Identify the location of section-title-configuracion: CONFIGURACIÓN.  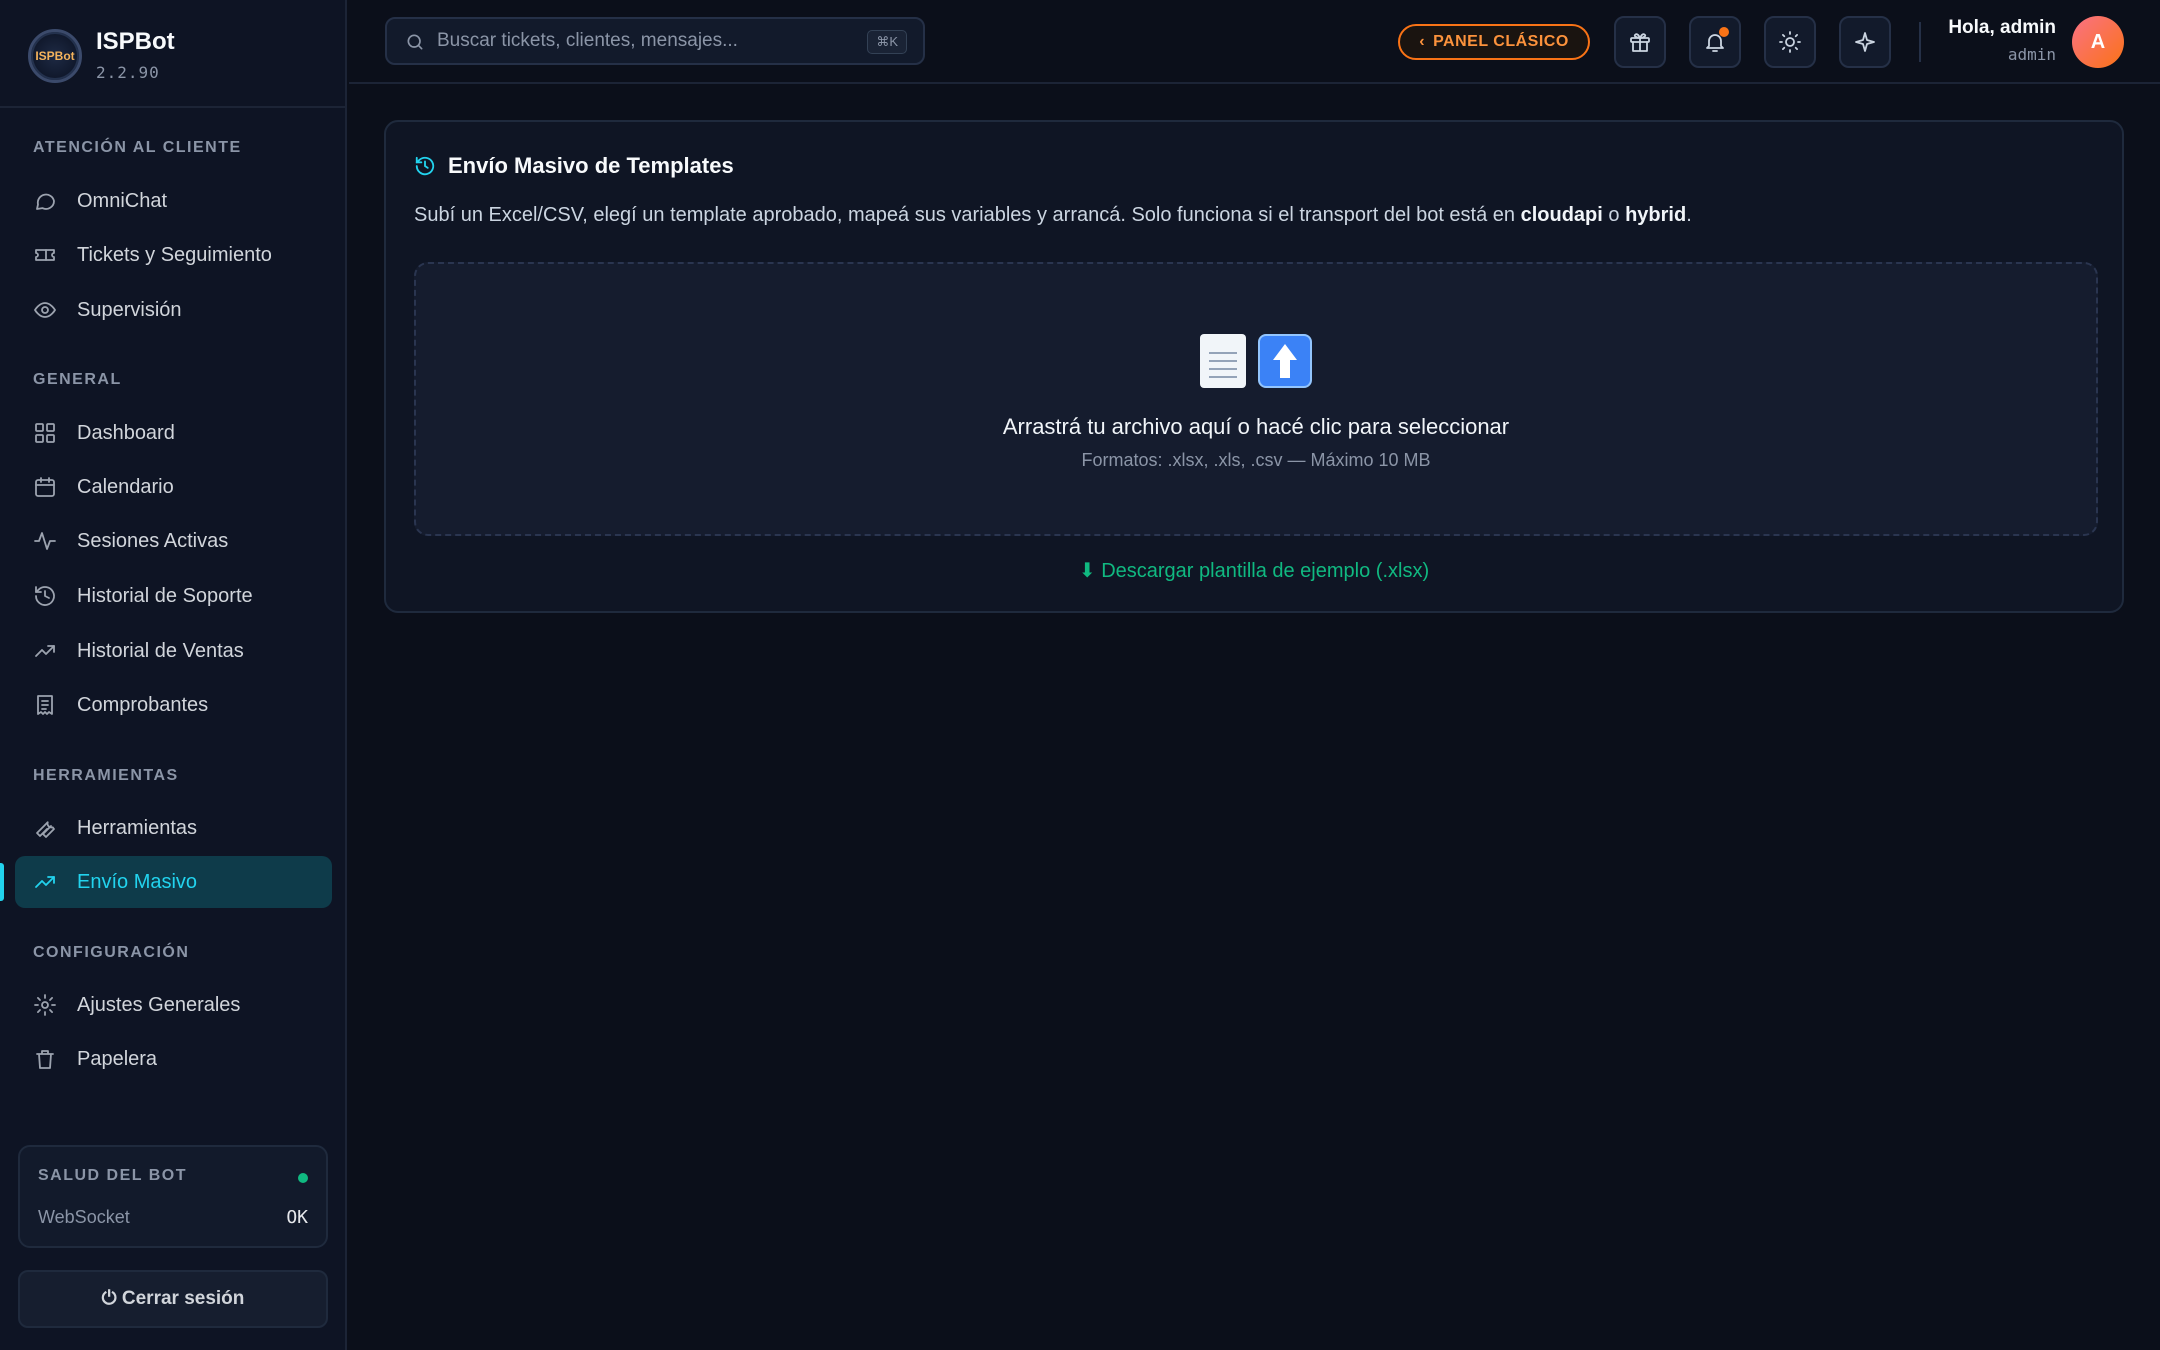
(111, 952).